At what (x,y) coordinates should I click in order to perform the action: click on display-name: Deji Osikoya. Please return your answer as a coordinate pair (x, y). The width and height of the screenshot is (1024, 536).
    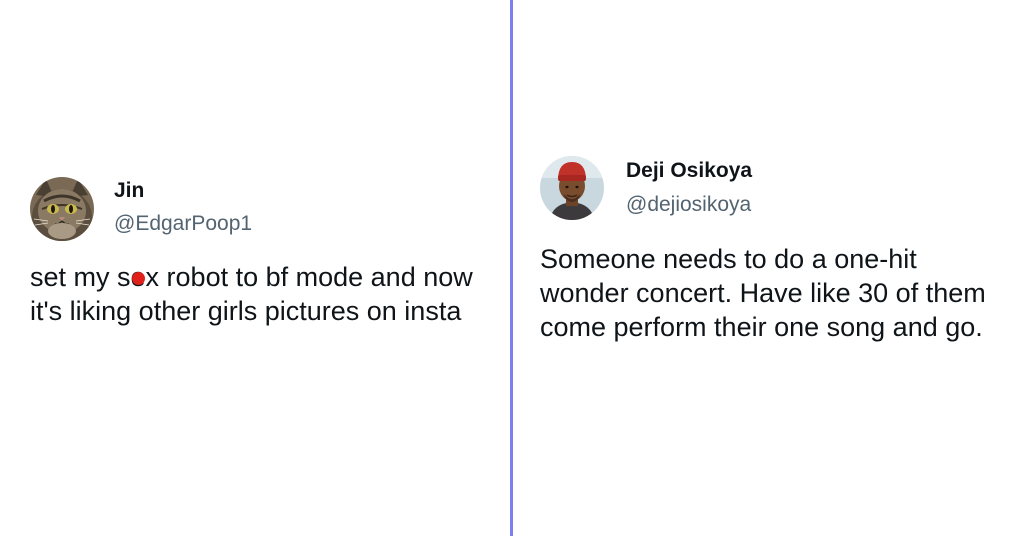
    Looking at the image, I should click on (689, 171).